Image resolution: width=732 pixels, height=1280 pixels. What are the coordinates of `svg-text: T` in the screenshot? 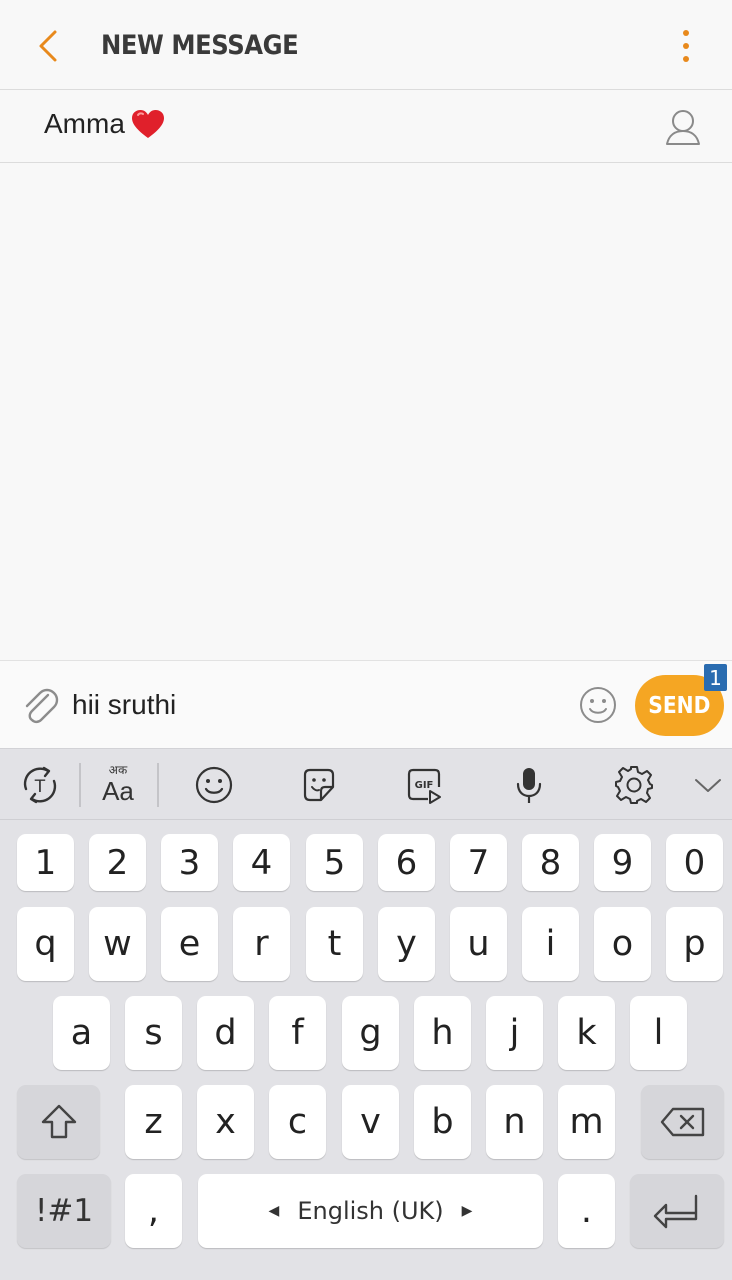 It's located at (40, 787).